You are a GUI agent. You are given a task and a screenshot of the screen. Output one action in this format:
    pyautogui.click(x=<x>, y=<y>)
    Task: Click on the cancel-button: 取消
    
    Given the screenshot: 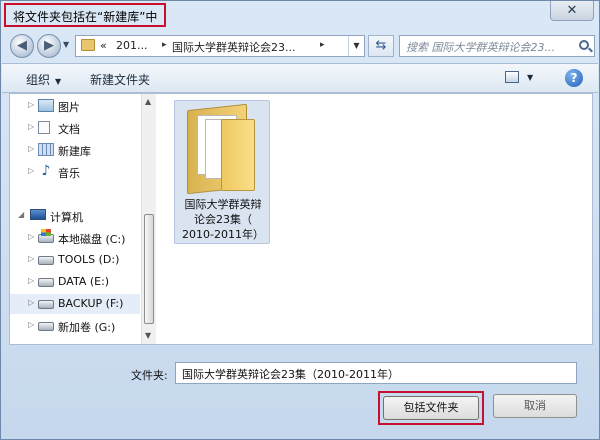 What is the action you would take?
    pyautogui.click(x=535, y=406)
    